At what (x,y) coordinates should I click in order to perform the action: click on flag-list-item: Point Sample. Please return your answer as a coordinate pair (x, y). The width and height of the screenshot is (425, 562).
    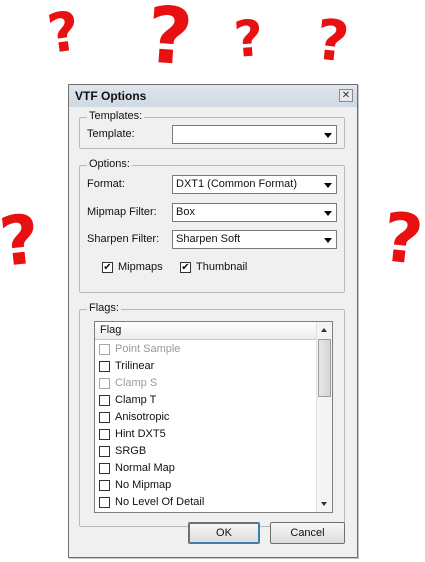
    Looking at the image, I should click on (205, 349).